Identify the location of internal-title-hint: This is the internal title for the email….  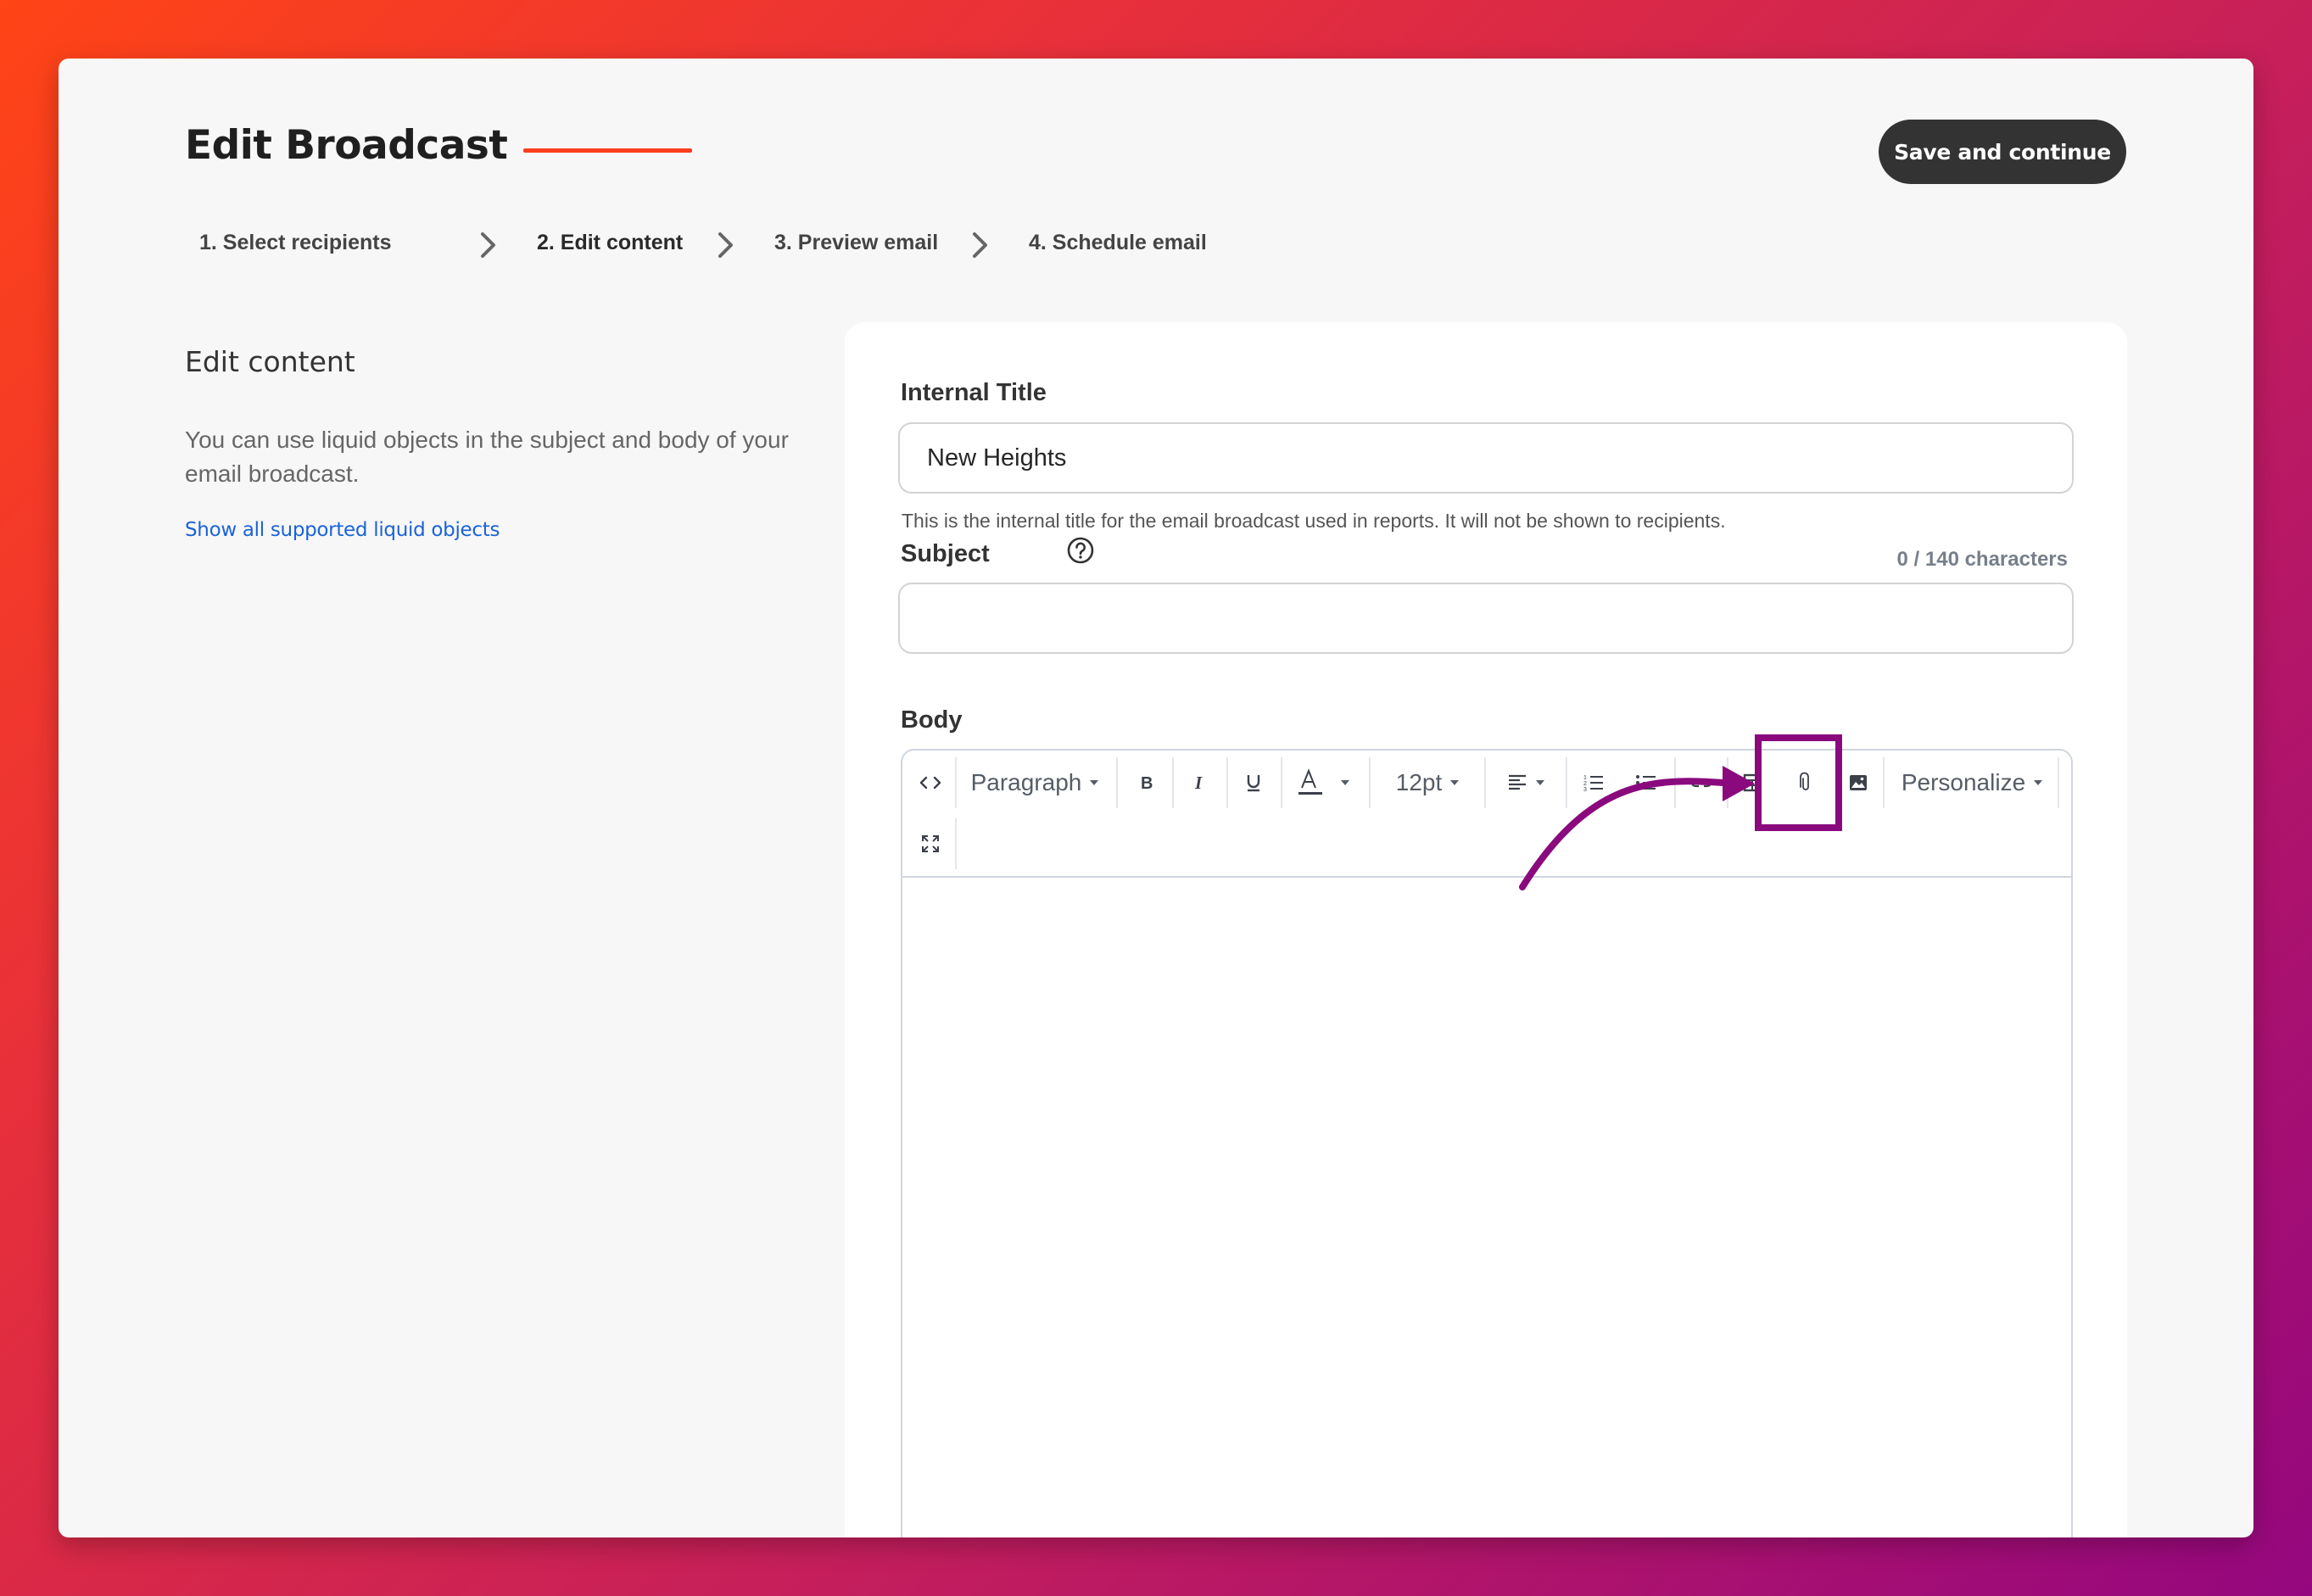
(1314, 521).